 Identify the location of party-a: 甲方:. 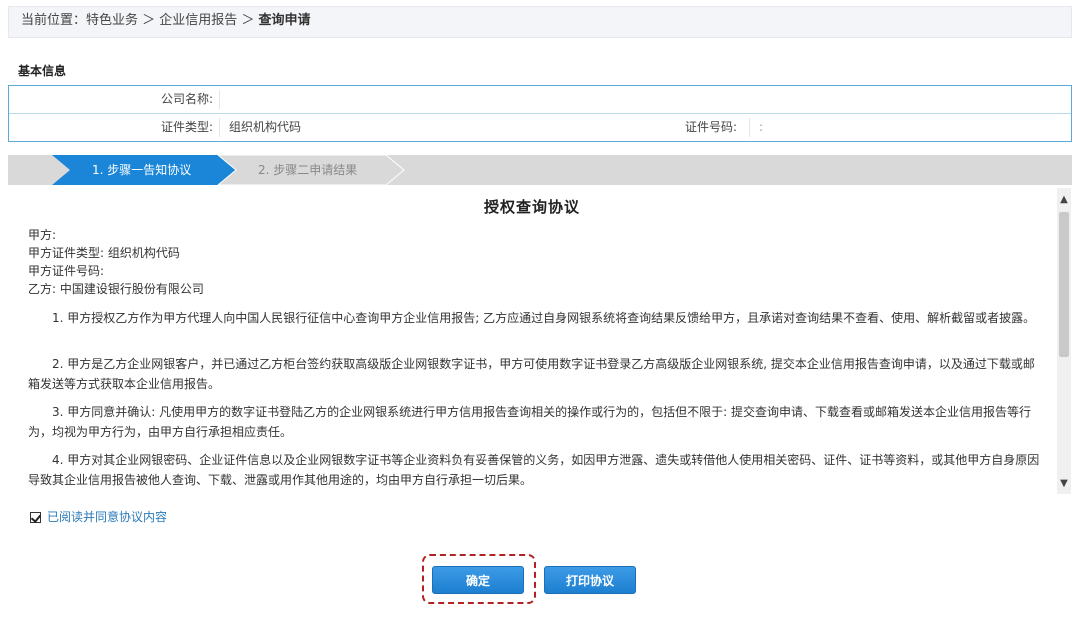
(42, 235).